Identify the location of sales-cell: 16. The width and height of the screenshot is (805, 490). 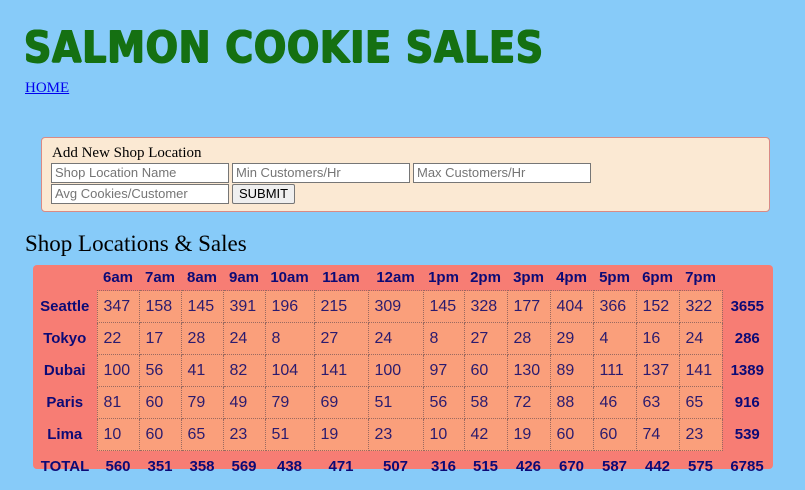
(657, 338).